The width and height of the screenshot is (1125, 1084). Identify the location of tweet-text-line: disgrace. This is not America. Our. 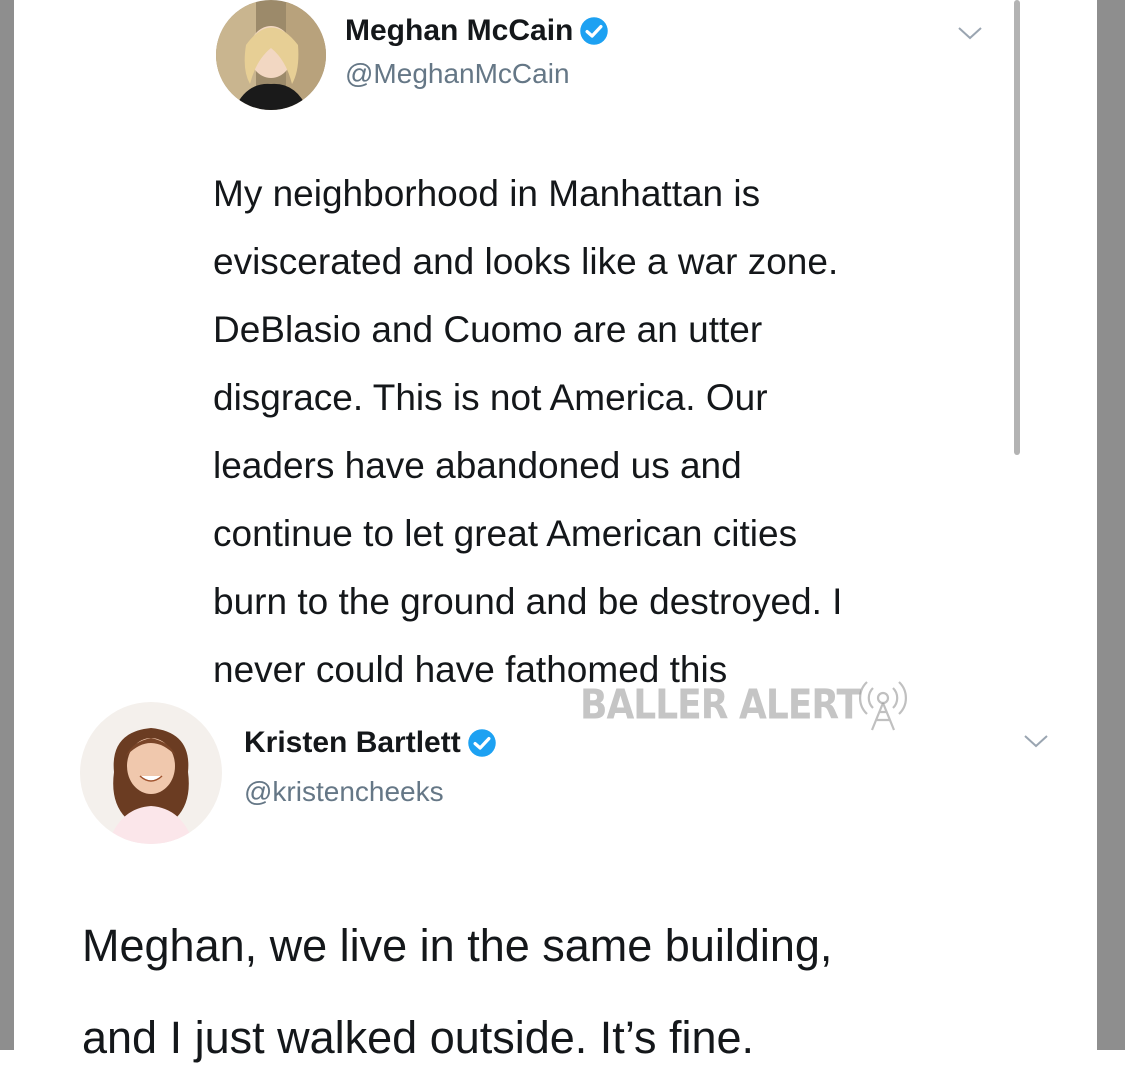
(490, 397).